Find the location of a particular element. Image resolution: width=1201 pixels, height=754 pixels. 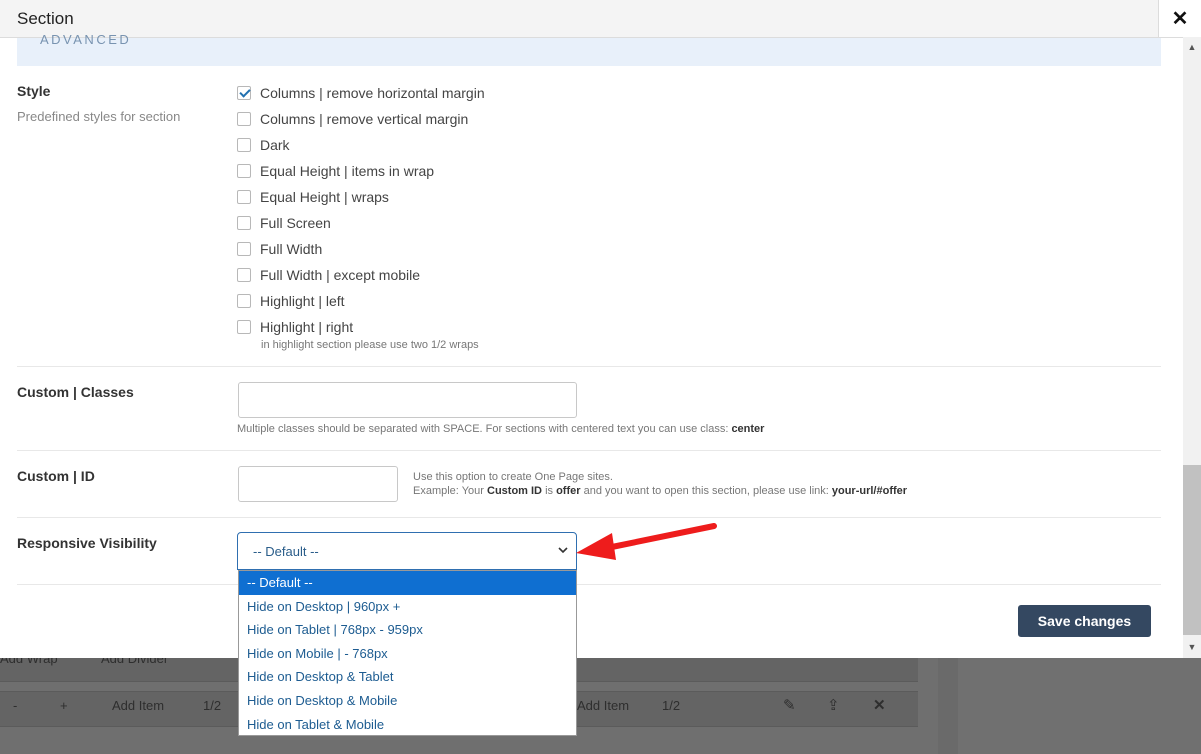

dropdown-option: -- Default -- is located at coordinates (407, 583).